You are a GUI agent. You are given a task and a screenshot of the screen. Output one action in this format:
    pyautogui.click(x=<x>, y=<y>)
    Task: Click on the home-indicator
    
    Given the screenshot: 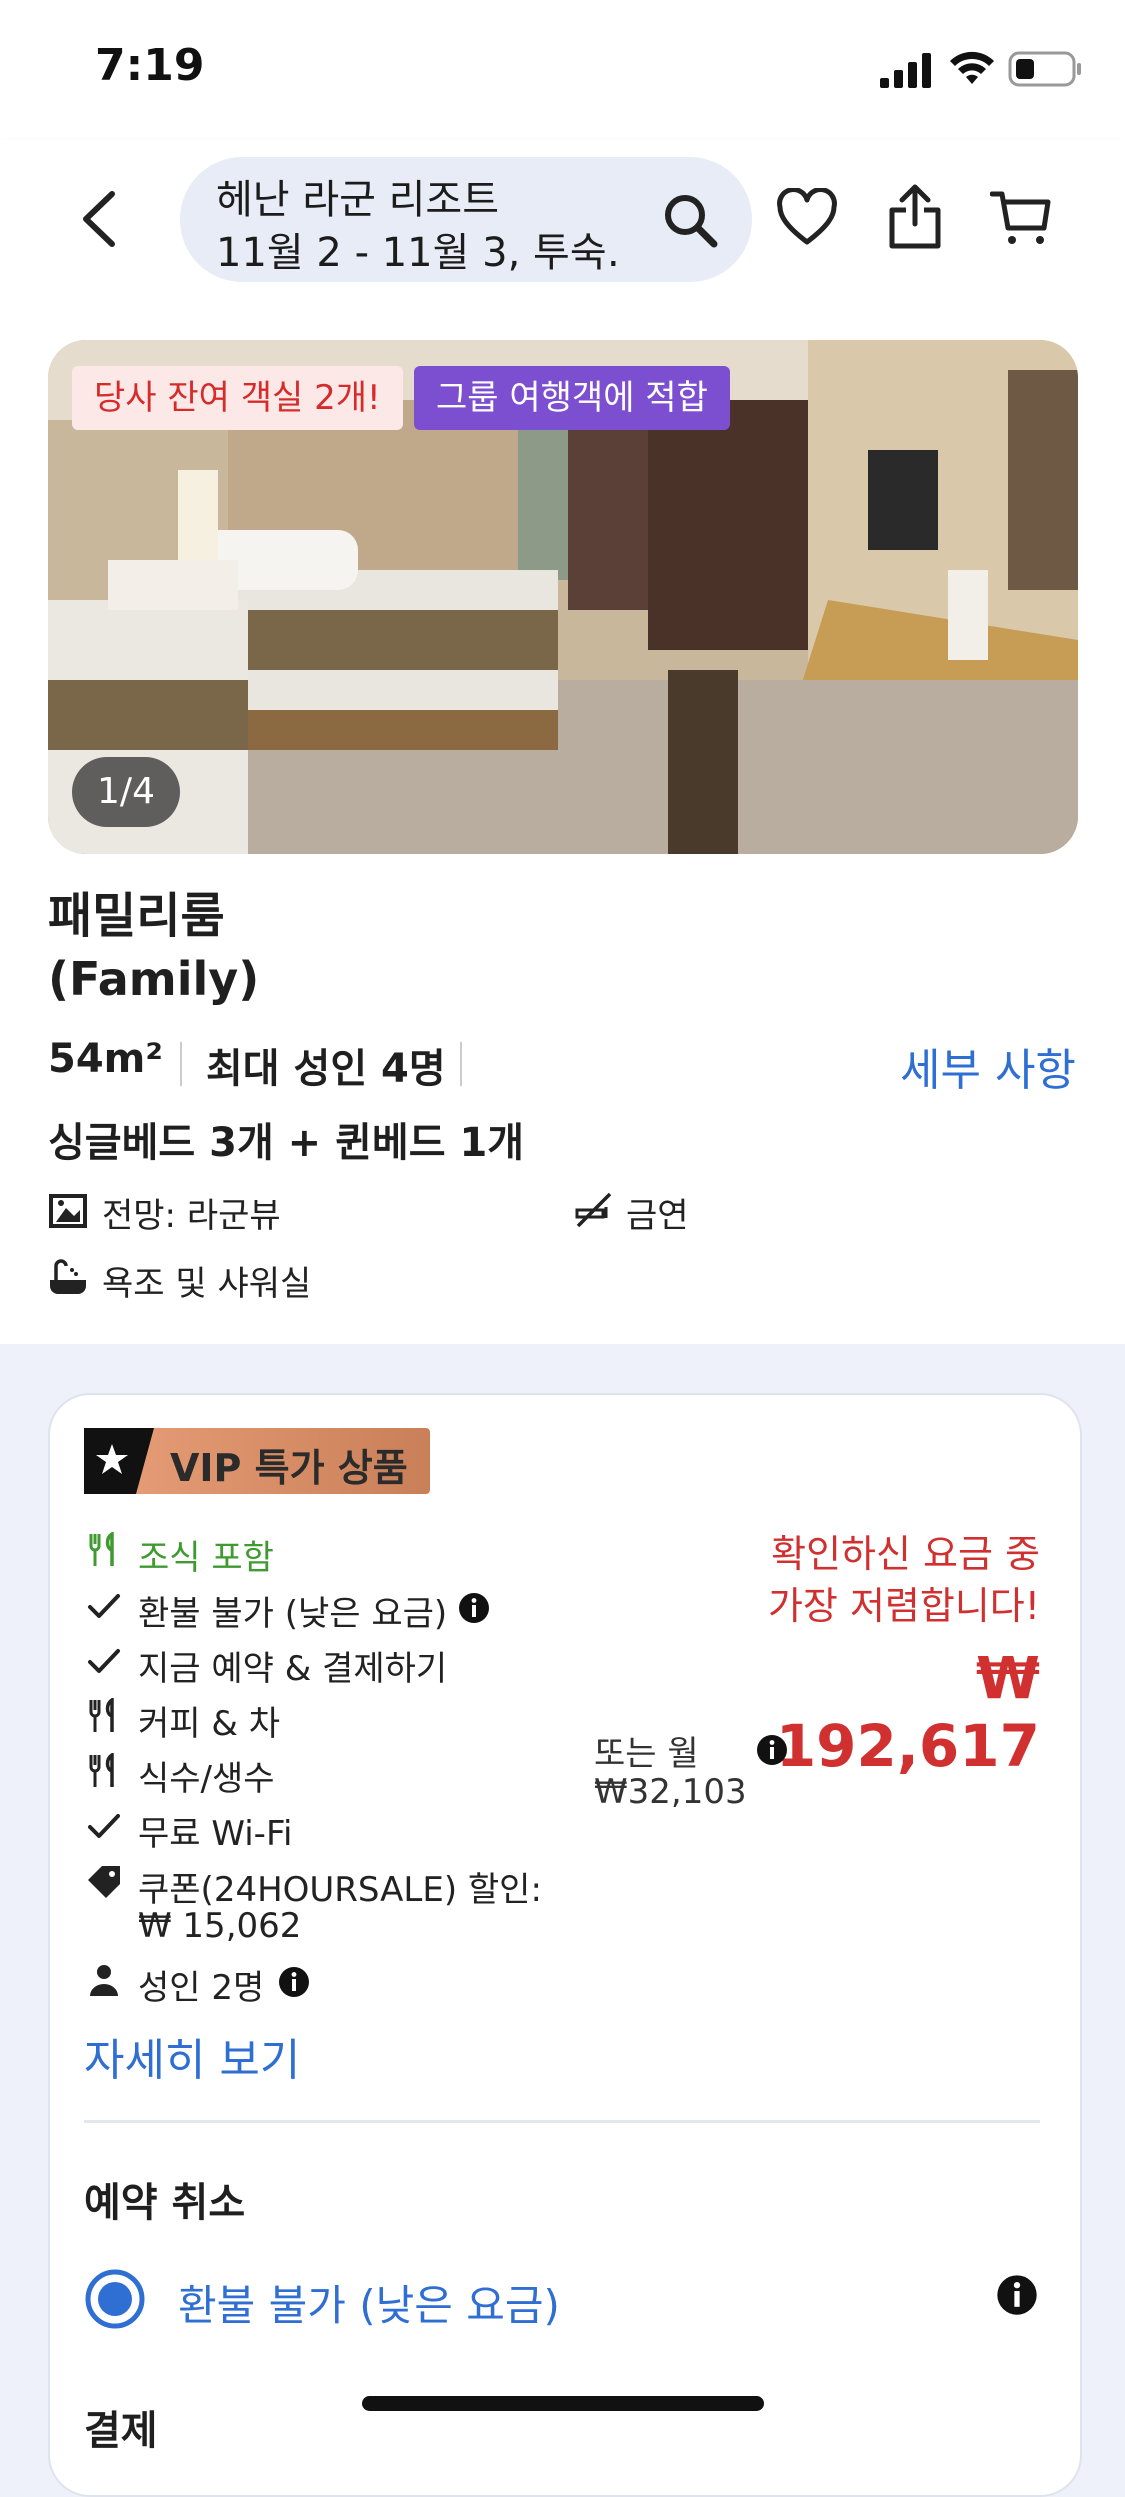 What is the action you would take?
    pyautogui.click(x=563, y=2403)
    